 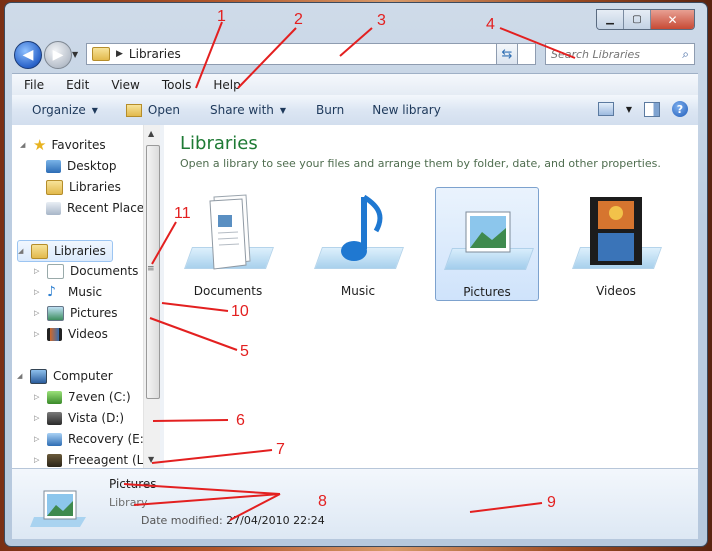 I want to click on library-tile-videos: Videos, so click(x=616, y=244).